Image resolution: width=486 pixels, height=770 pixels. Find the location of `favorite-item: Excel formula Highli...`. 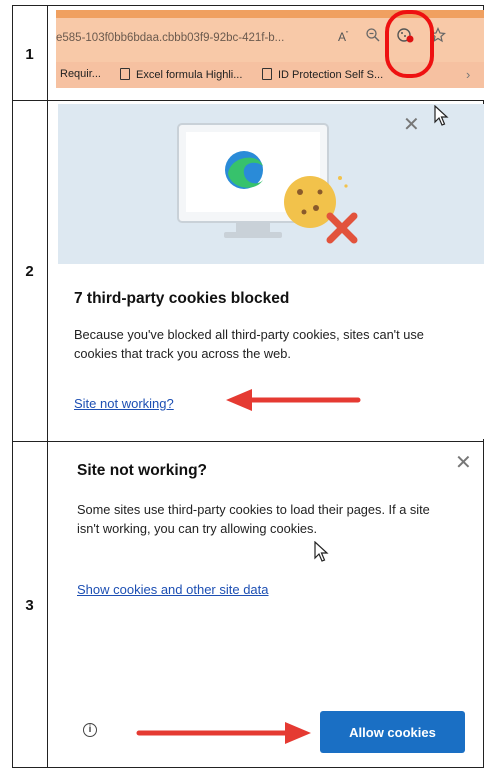

favorite-item: Excel formula Highli... is located at coordinates (181, 74).